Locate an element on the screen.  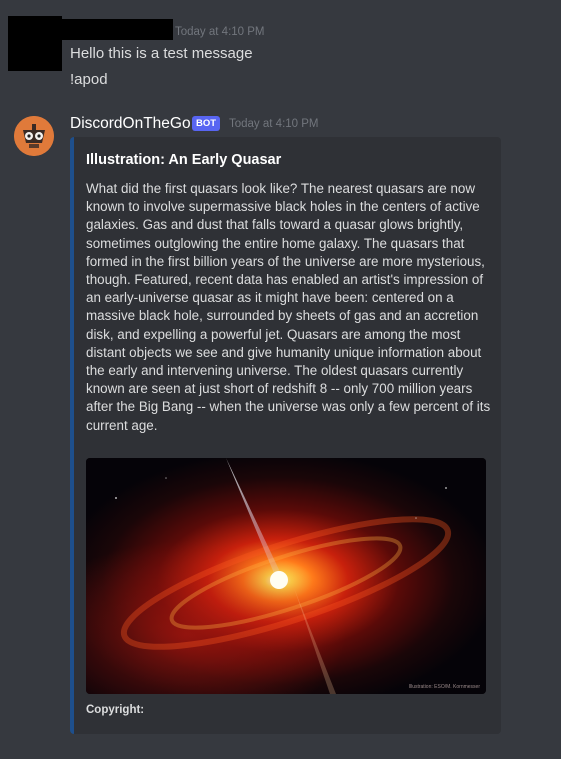
bot-badge: BOT is located at coordinates (206, 123).